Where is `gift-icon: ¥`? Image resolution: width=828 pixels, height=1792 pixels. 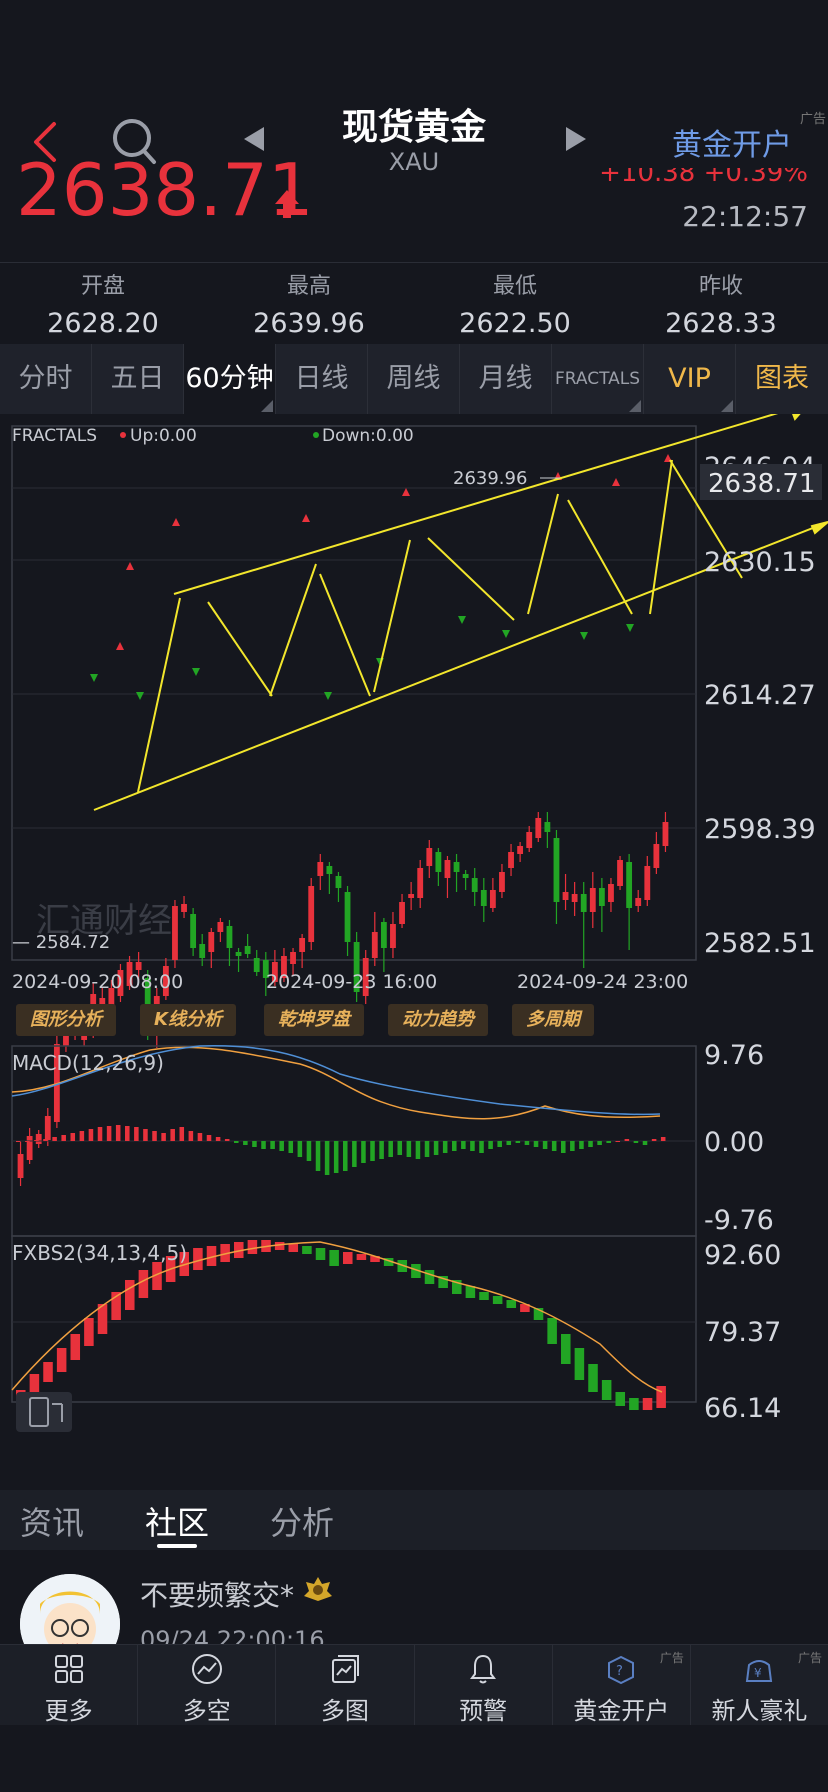 gift-icon: ¥ is located at coordinates (759, 1671).